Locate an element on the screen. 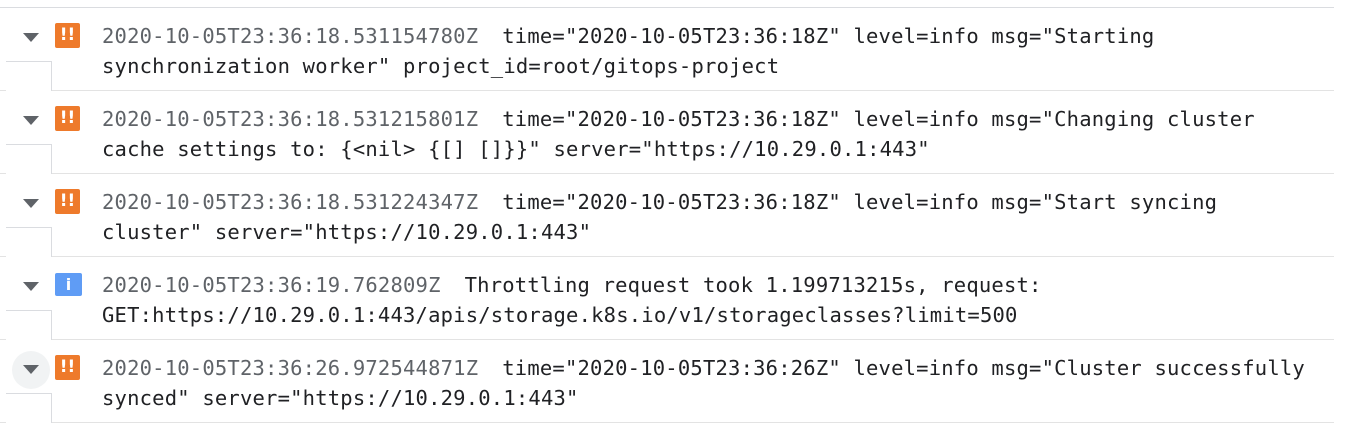 Image resolution: width=1348 pixels, height=434 pixels. log-timestamp: 2020-10-05T23:36:18.531154780Z is located at coordinates (290, 36).